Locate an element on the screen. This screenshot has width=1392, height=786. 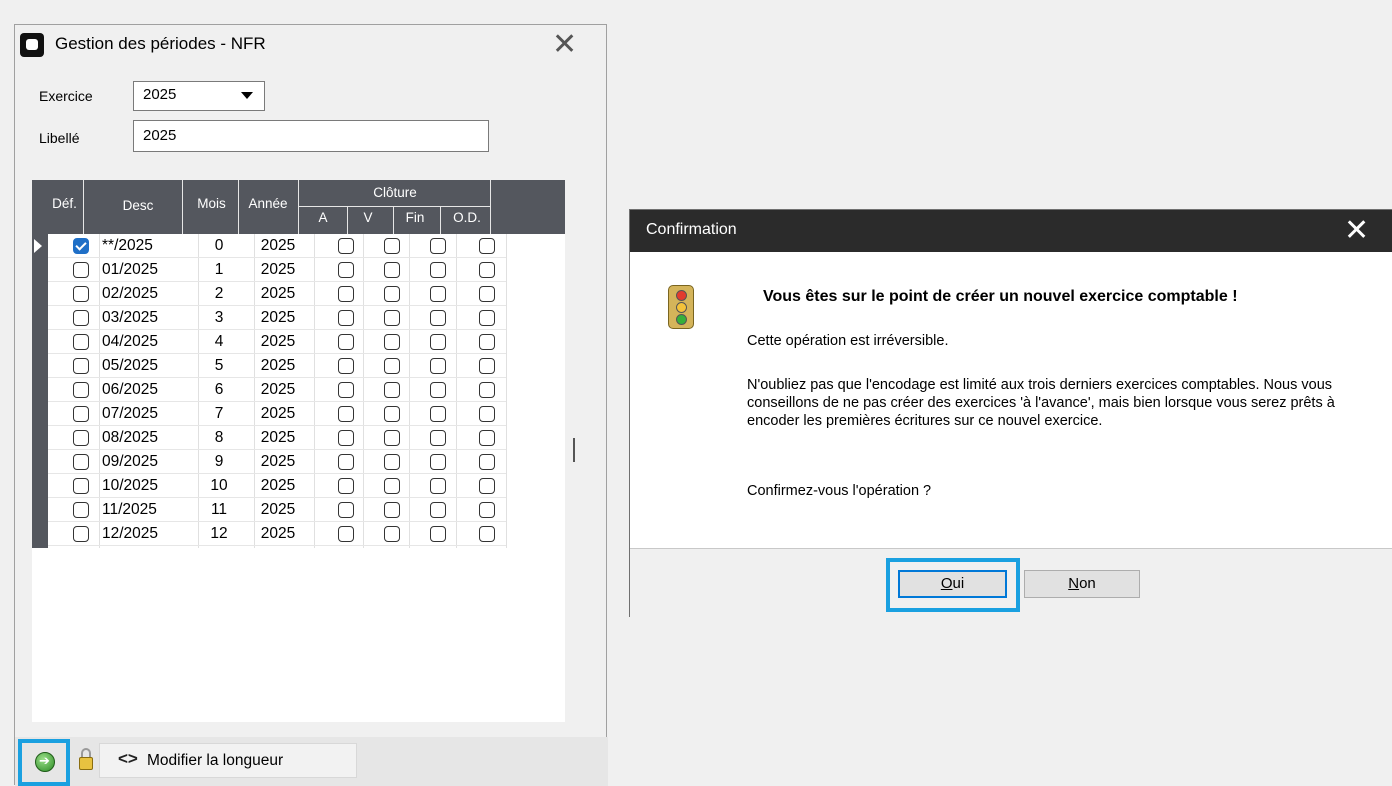
col-header-fin: Fin is located at coordinates (415, 217).